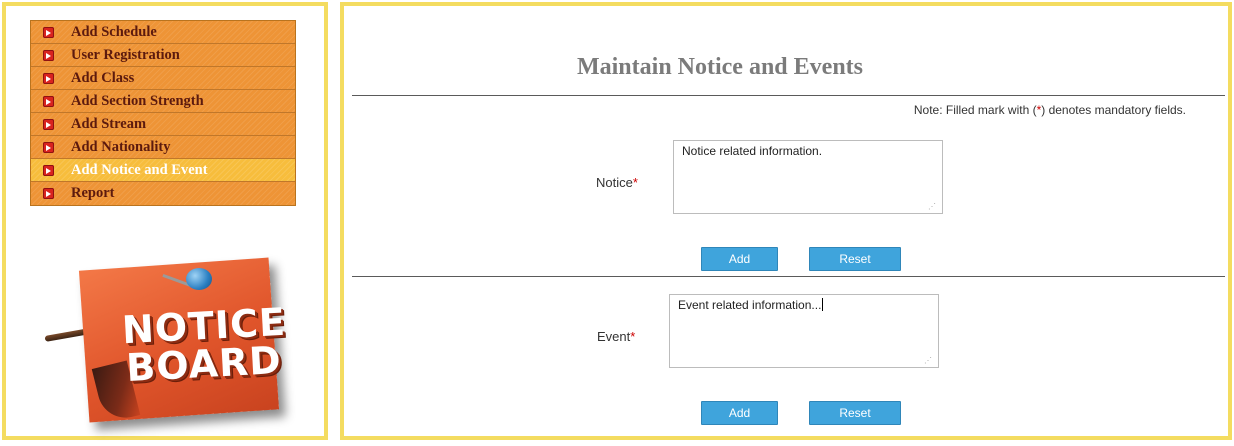 The height and width of the screenshot is (446, 1234). Describe the element at coordinates (855, 413) in the screenshot. I see `event-reset-button: Reset` at that location.